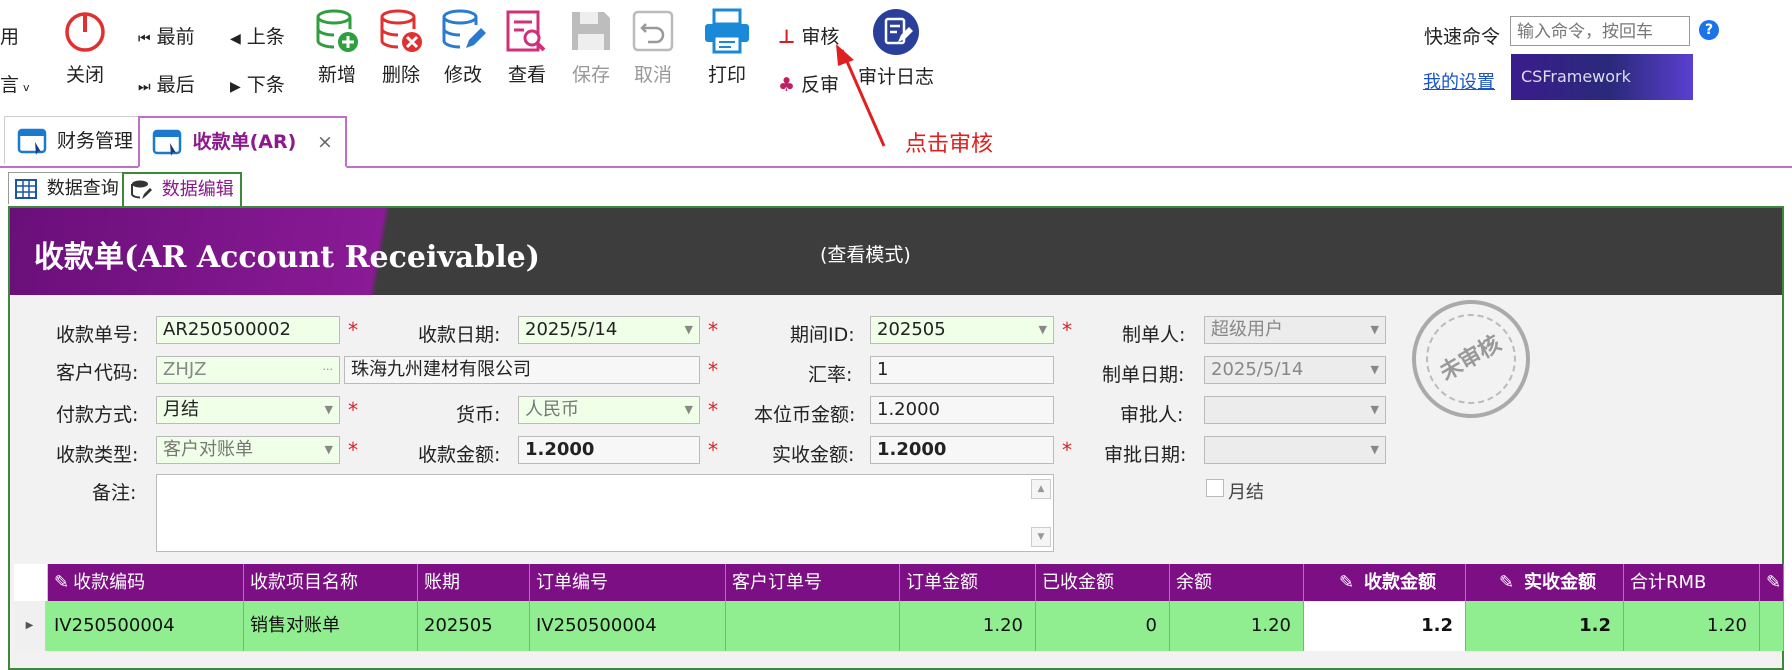 This screenshot has height=670, width=1792. Describe the element at coordinates (962, 330) in the screenshot. I see `period-field: 202505 ▼` at that location.